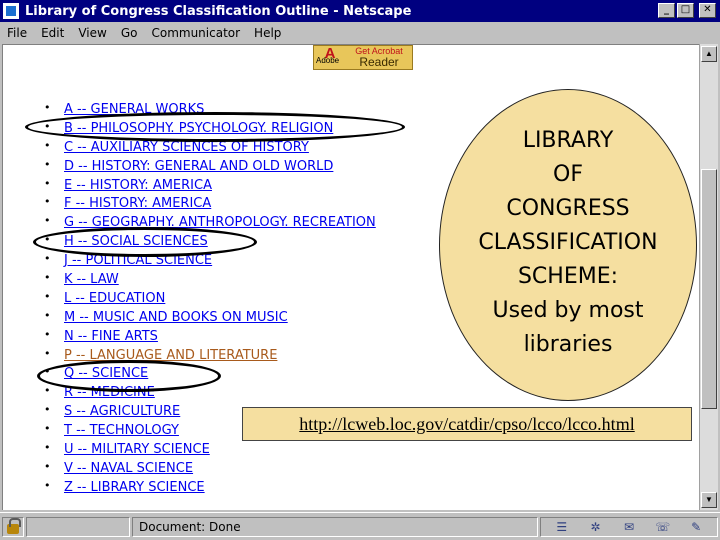 This screenshot has width=720, height=540. What do you see at coordinates (138, 185) in the screenshot?
I see `class-link: E -- HISTORY: AMERICA` at bounding box center [138, 185].